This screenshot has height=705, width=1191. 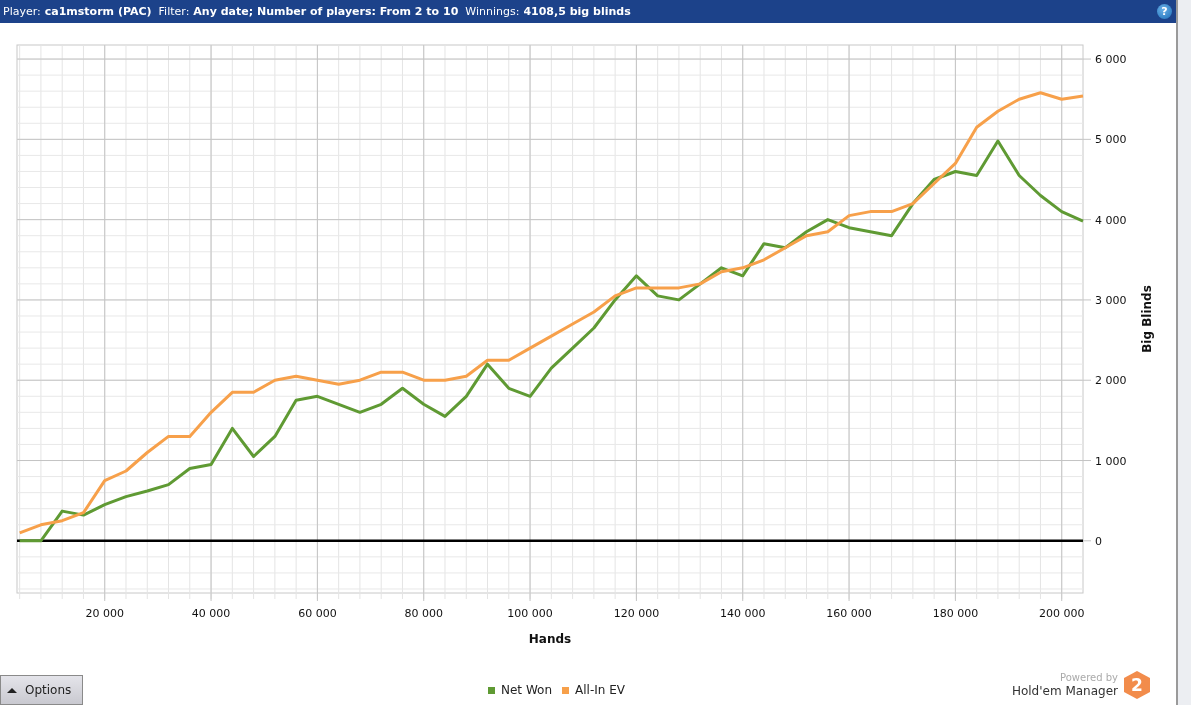 What do you see at coordinates (1111, 140) in the screenshot?
I see `y-tick-label: 5 000` at bounding box center [1111, 140].